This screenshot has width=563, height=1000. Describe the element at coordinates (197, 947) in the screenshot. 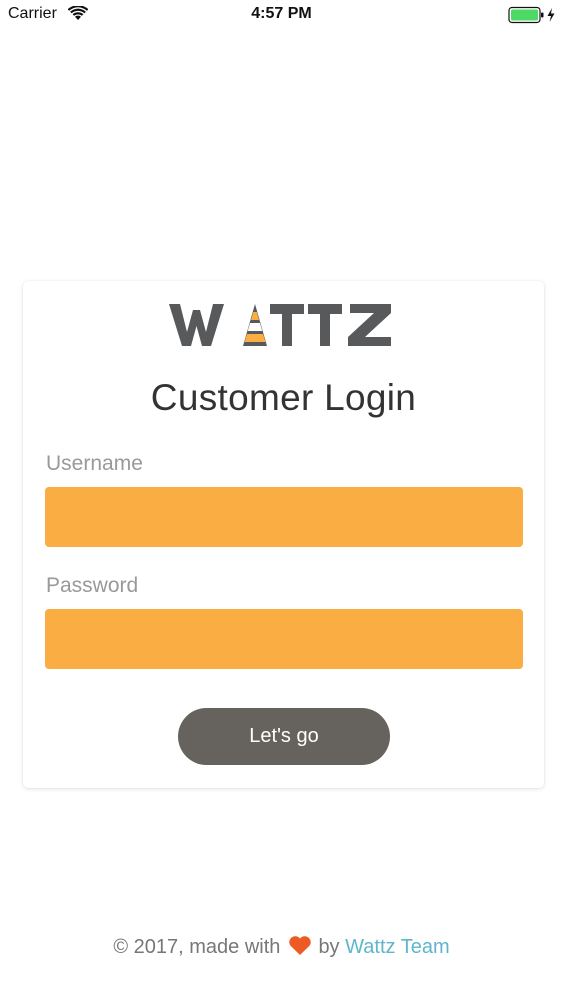

I see `footer-copyright: © 2017, made with` at that location.